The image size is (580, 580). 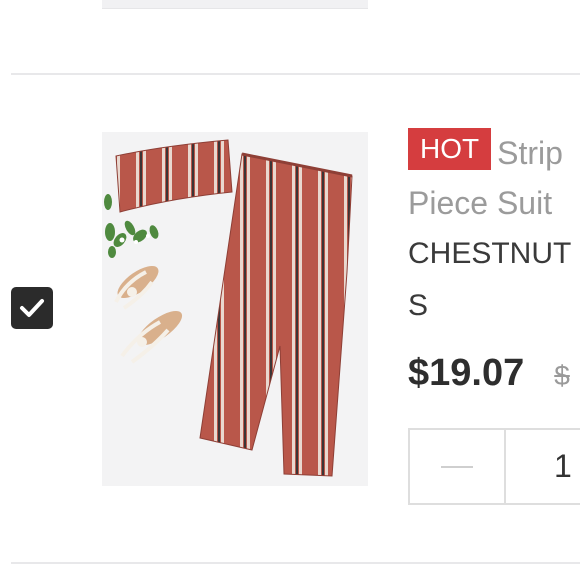 I want to click on item-select-checkbox, so click(x=32, y=308).